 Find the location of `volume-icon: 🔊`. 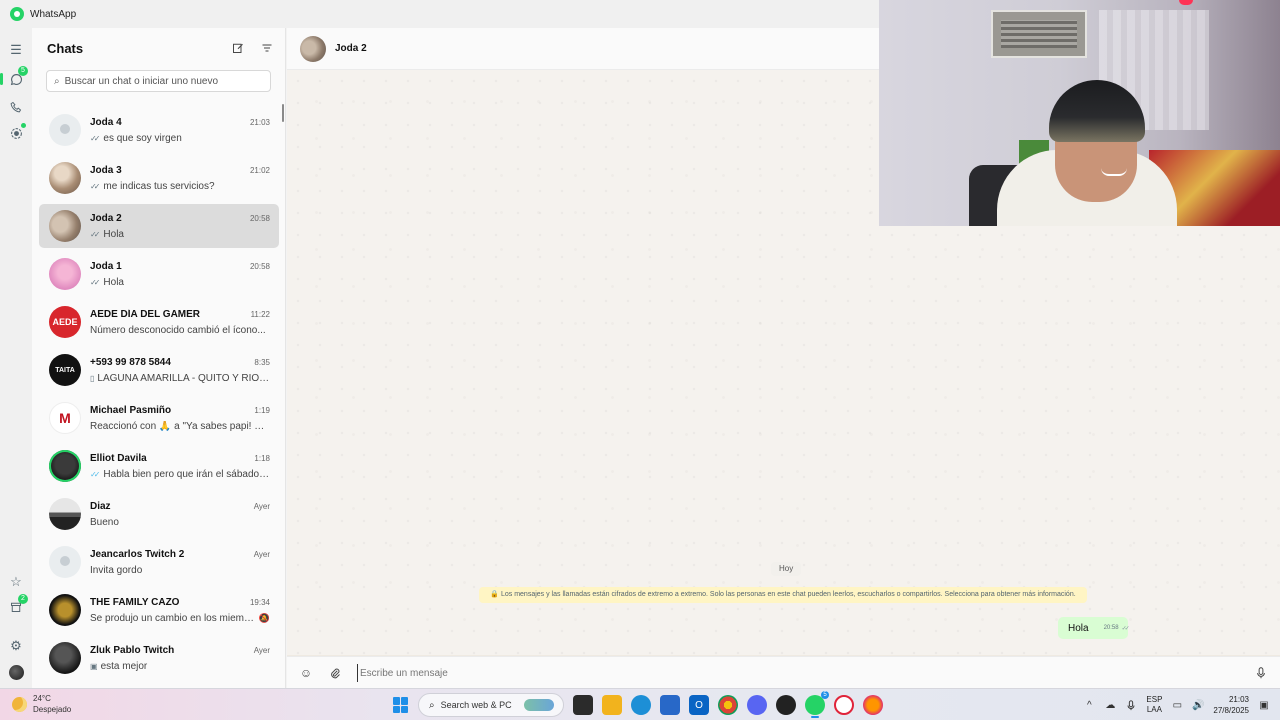

volume-icon: 🔊 is located at coordinates (1198, 705).